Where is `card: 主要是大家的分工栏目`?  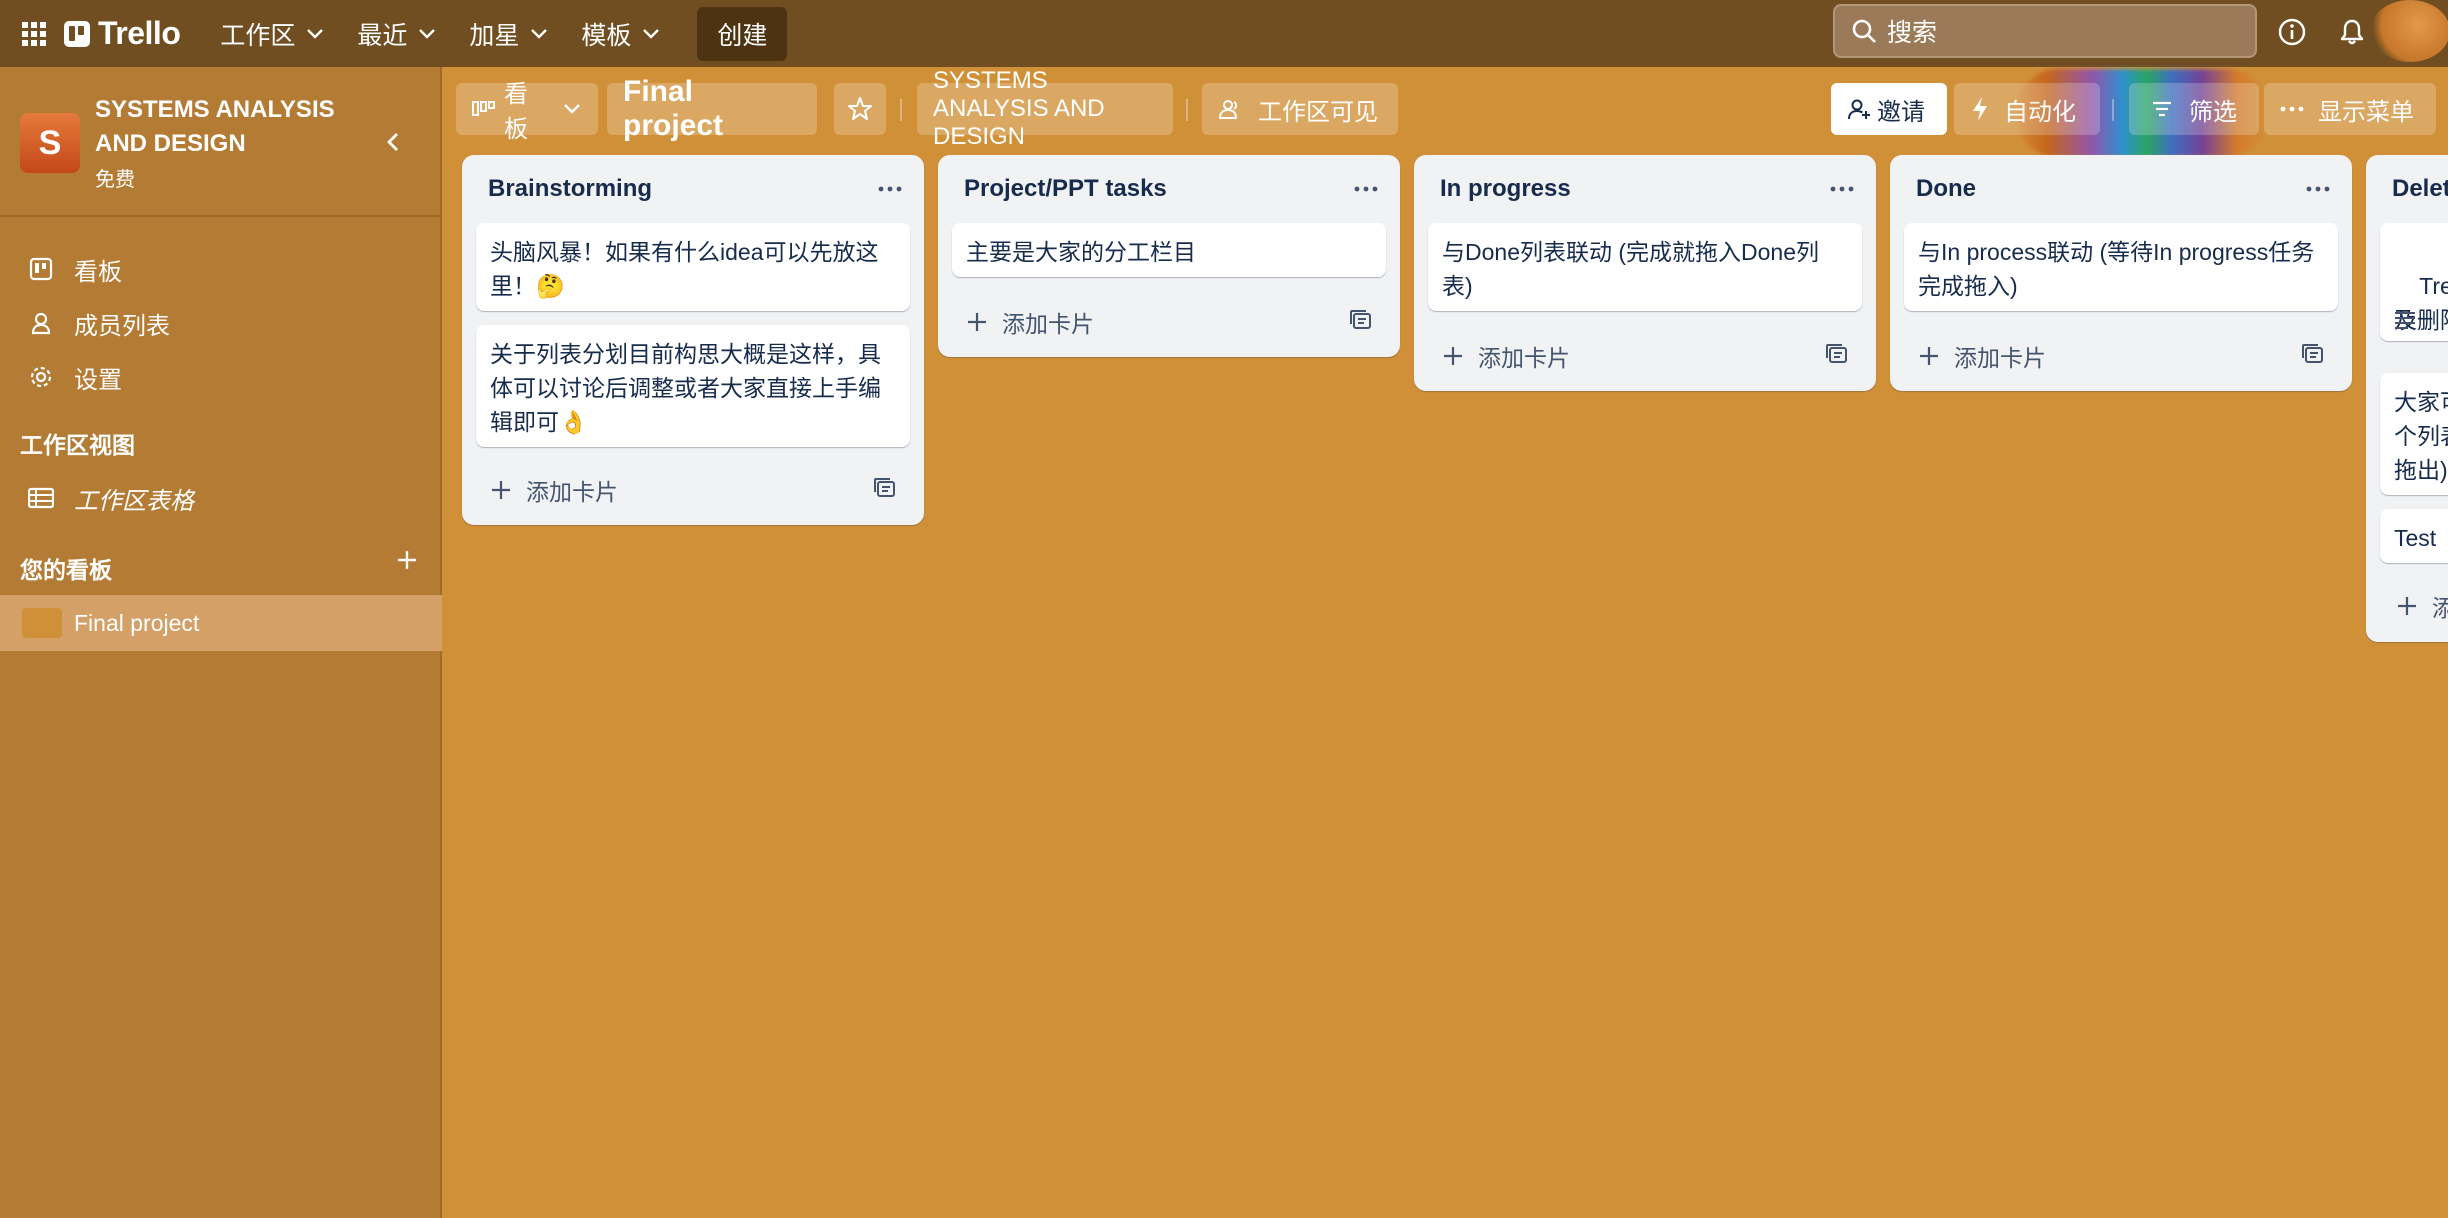
card: 主要是大家的分工栏目 is located at coordinates (1169, 250).